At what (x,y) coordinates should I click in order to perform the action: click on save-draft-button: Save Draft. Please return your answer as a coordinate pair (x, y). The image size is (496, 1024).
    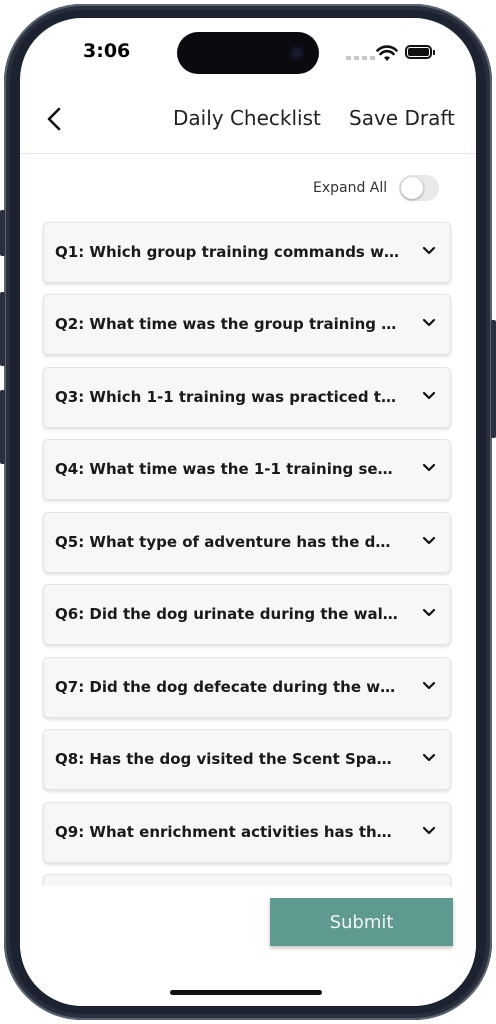
    Looking at the image, I should click on (402, 118).